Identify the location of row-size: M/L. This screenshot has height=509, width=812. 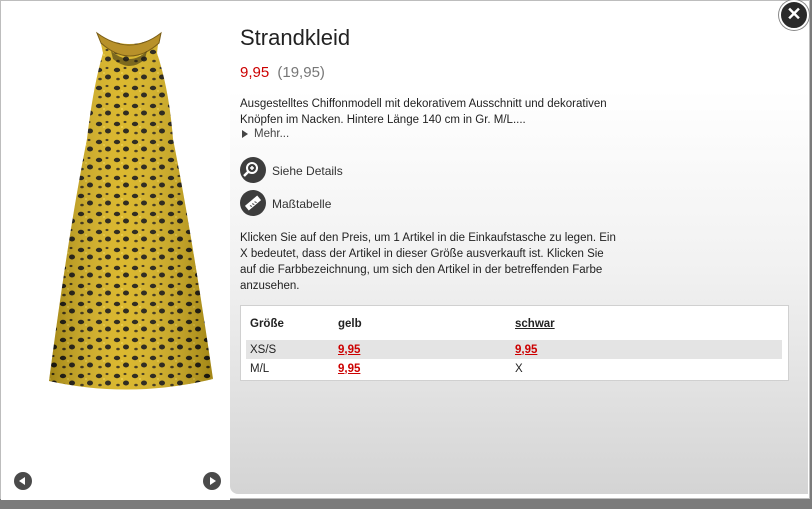
(260, 368).